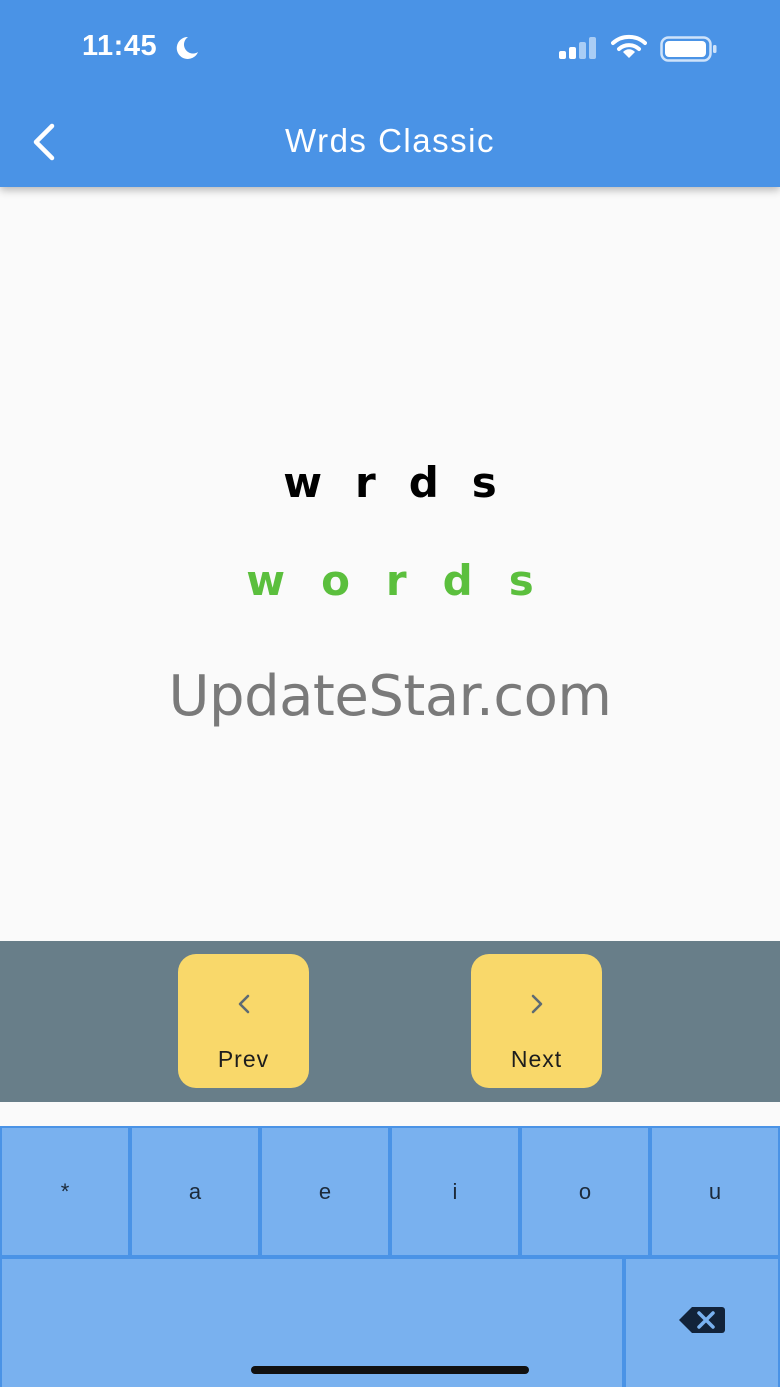 The height and width of the screenshot is (1387, 780). I want to click on key-label: i, so click(455, 1191).